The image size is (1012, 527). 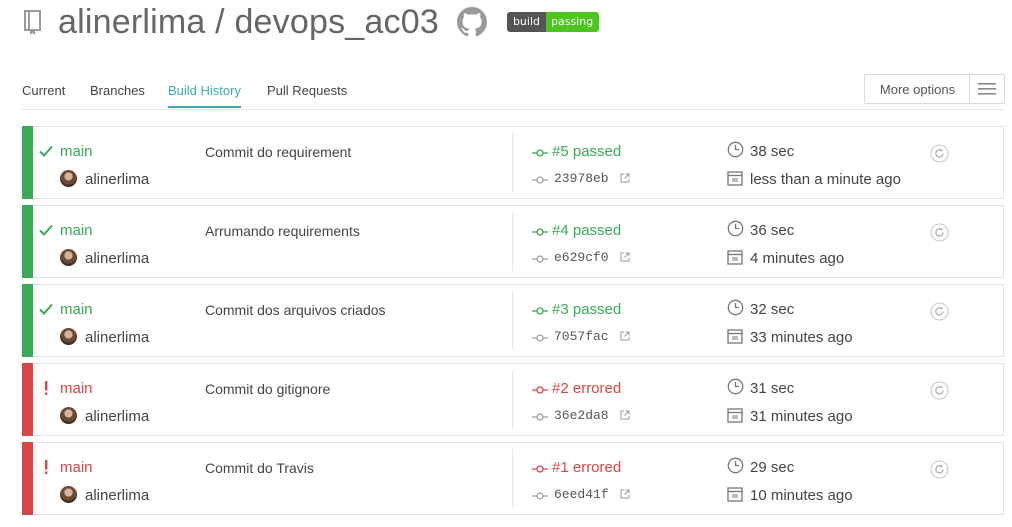 What do you see at coordinates (267, 389) in the screenshot?
I see `commit-message: Commit do gitignore` at bounding box center [267, 389].